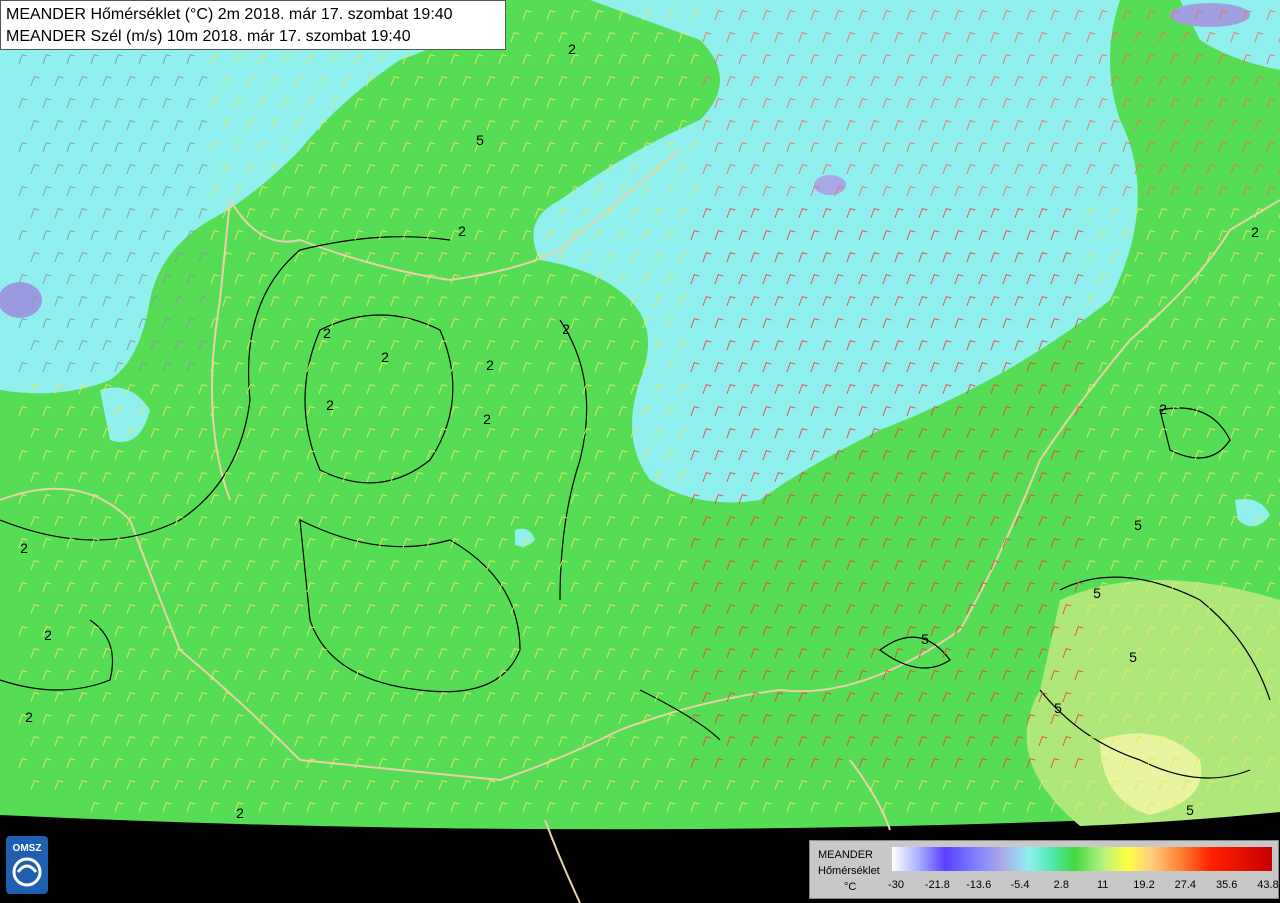 The width and height of the screenshot is (1280, 903). I want to click on omsz-logo-icon: OMSZ, so click(27, 865).